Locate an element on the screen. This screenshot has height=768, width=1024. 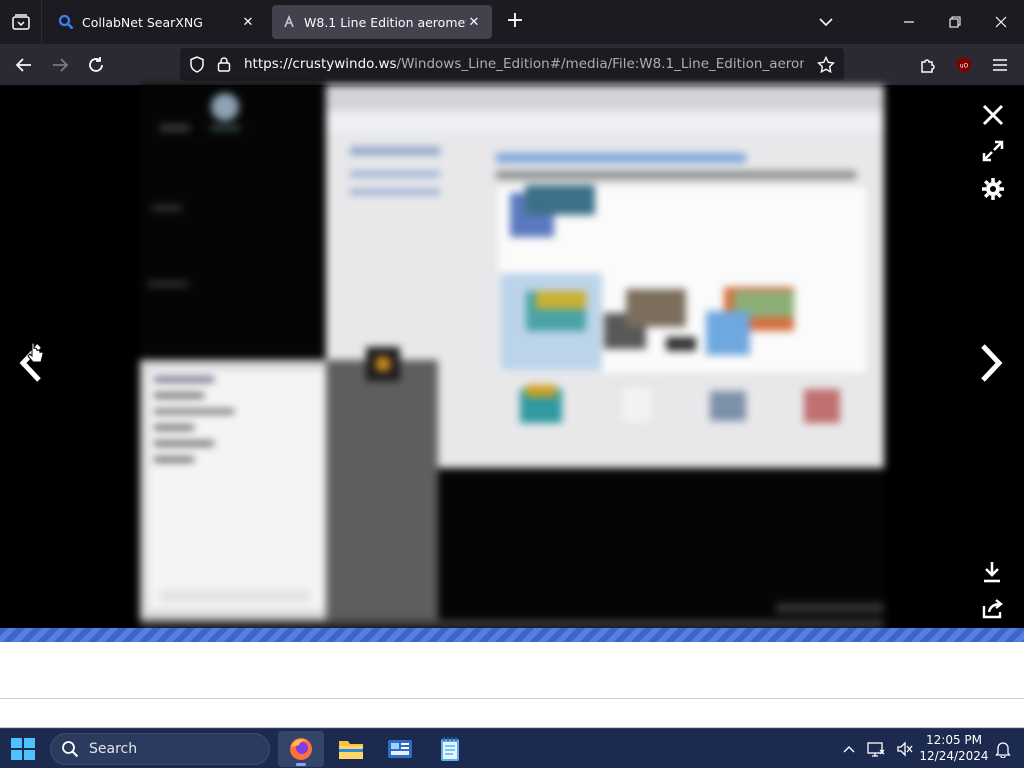
expand-icon is located at coordinates (993, 151).